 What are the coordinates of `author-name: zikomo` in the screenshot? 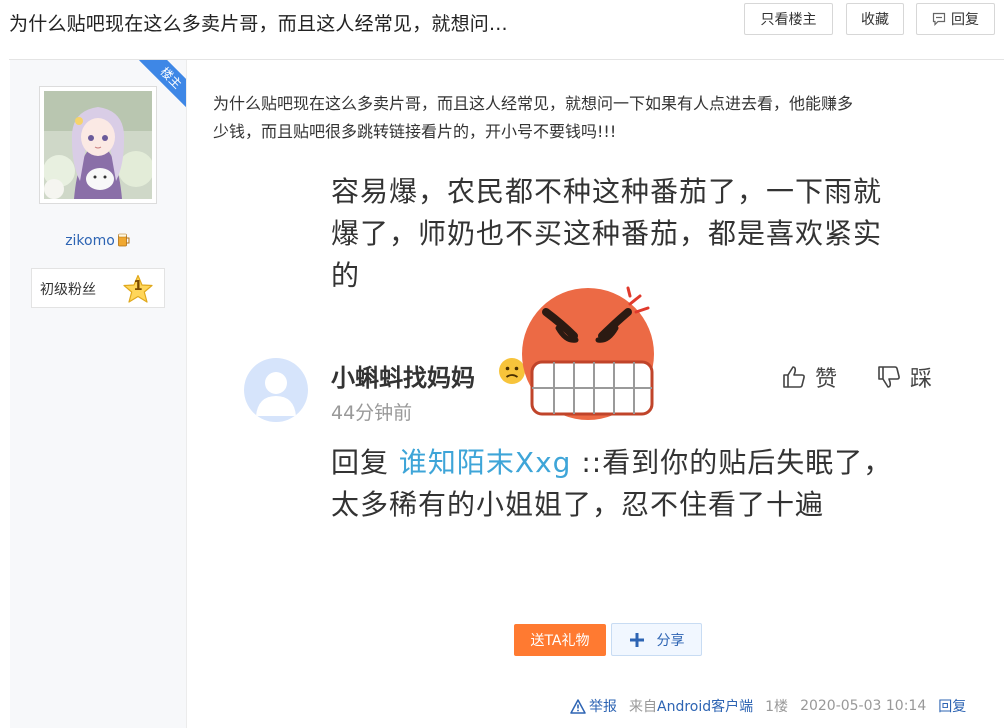 It's located at (98, 241).